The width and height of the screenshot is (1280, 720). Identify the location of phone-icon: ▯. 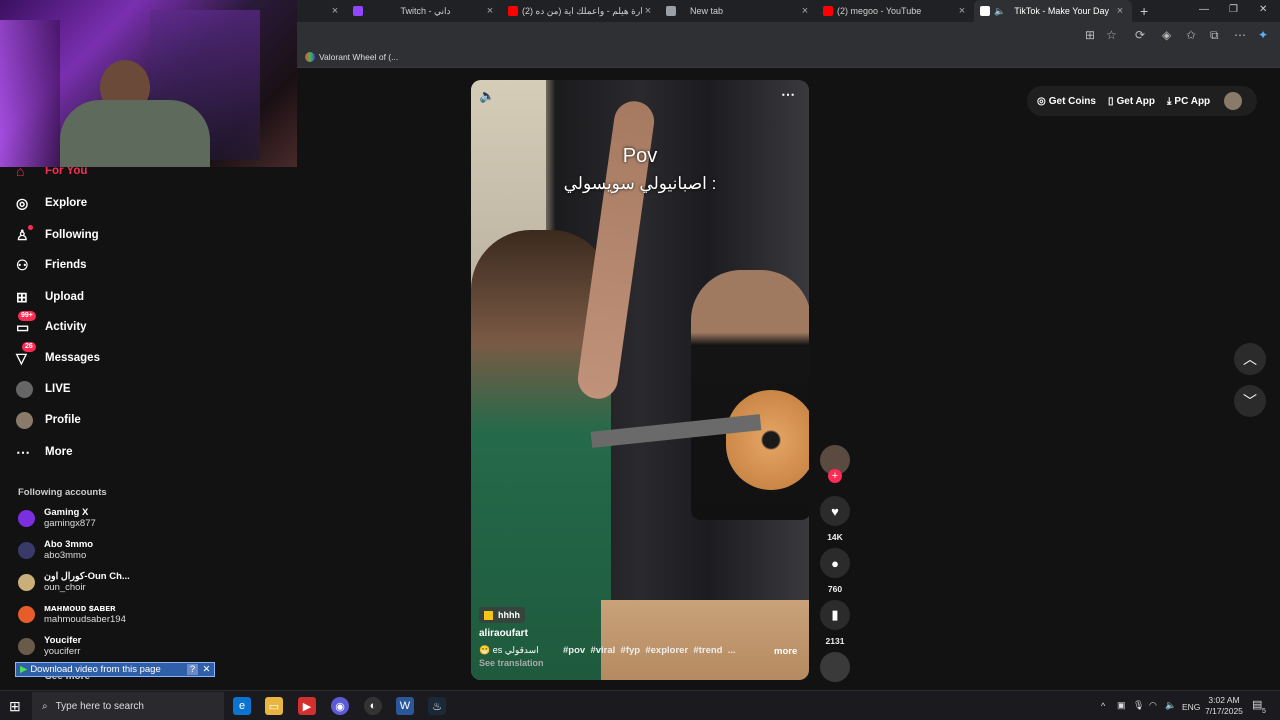
(1110, 101).